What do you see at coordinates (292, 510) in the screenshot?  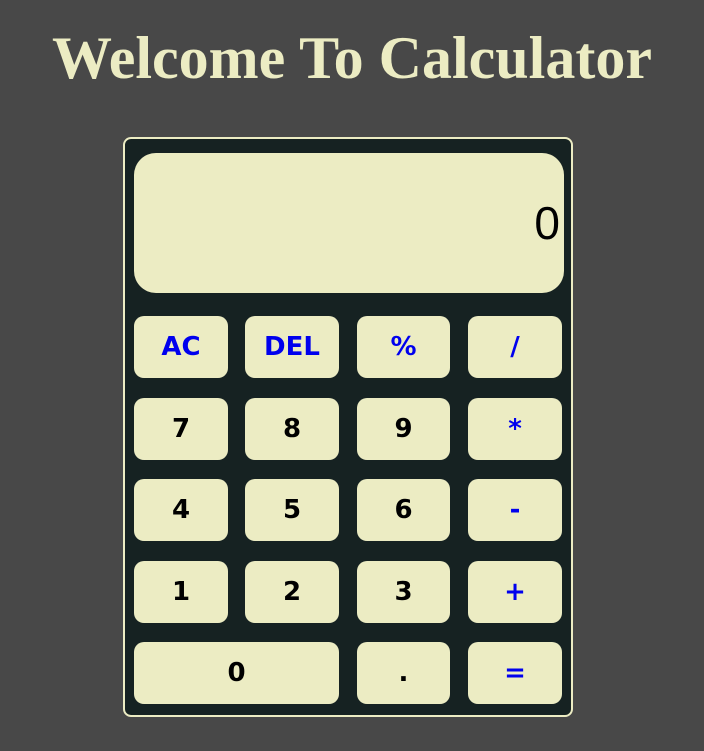 I see `digit-5-button: 5` at bounding box center [292, 510].